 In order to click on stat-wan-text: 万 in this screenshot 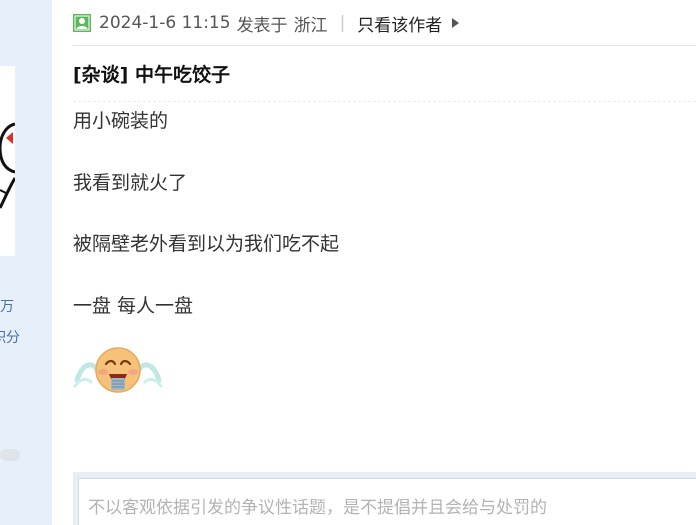, I will do `click(7, 307)`.